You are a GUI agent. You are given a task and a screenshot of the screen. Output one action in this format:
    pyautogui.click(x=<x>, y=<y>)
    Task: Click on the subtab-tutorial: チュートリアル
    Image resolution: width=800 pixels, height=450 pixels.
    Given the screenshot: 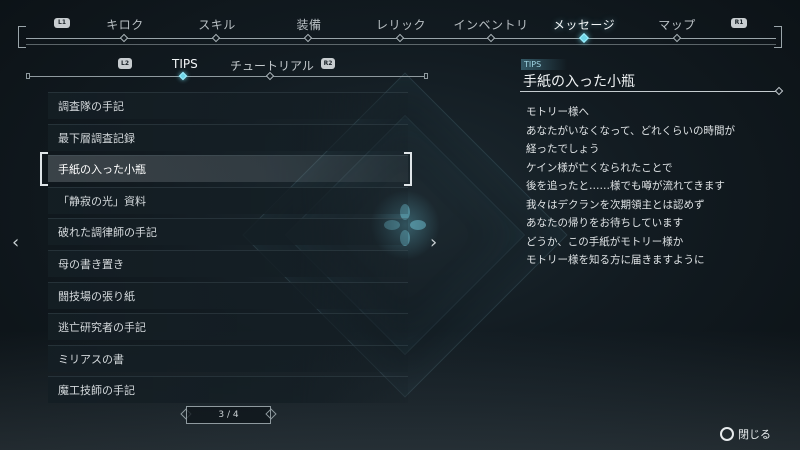 What is the action you would take?
    pyautogui.click(x=272, y=65)
    